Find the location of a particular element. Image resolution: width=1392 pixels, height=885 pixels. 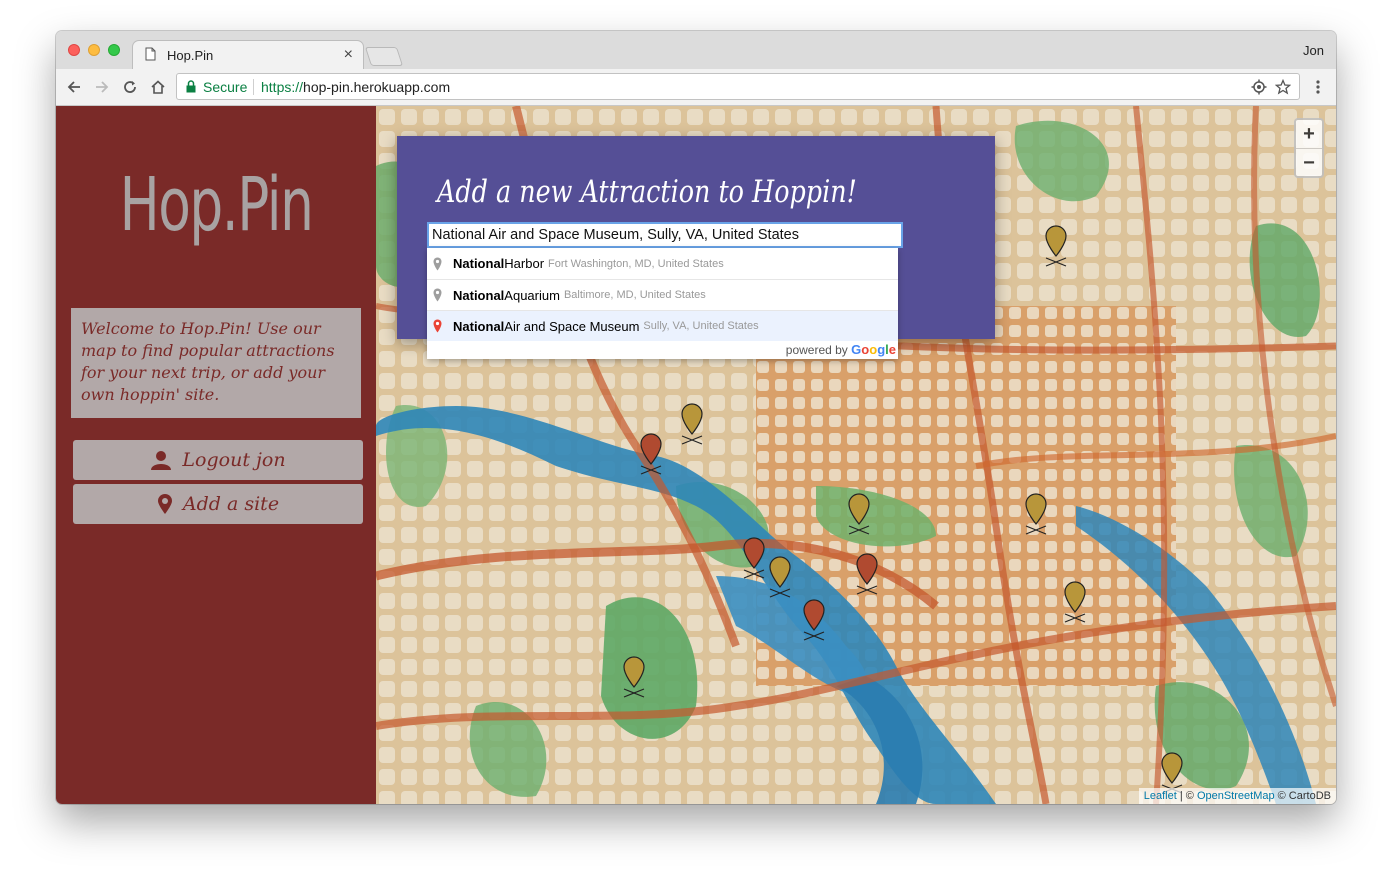

maximize-window-button is located at coordinates (114, 50).